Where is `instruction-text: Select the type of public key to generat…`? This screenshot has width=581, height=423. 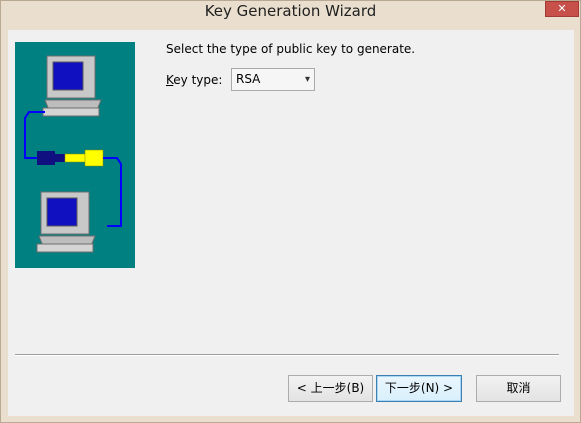 instruction-text: Select the type of public key to generat… is located at coordinates (291, 49).